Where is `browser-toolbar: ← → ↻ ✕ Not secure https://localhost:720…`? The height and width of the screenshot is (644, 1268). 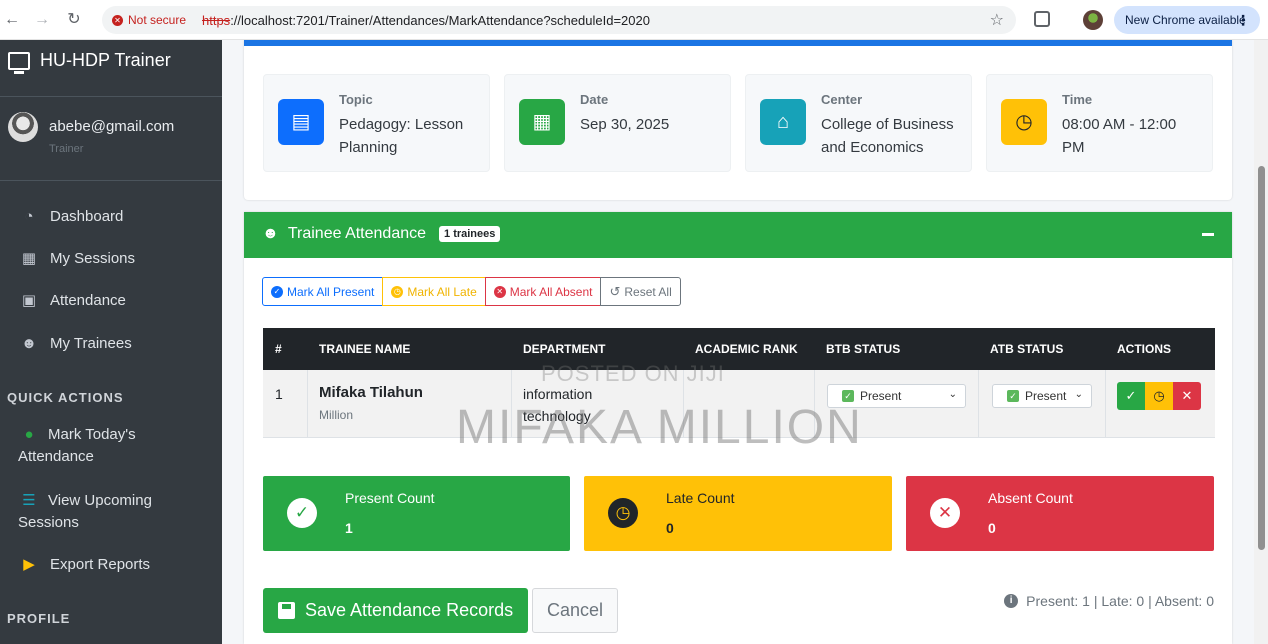 browser-toolbar: ← → ↻ ✕ Not secure https://localhost:720… is located at coordinates (634, 20).